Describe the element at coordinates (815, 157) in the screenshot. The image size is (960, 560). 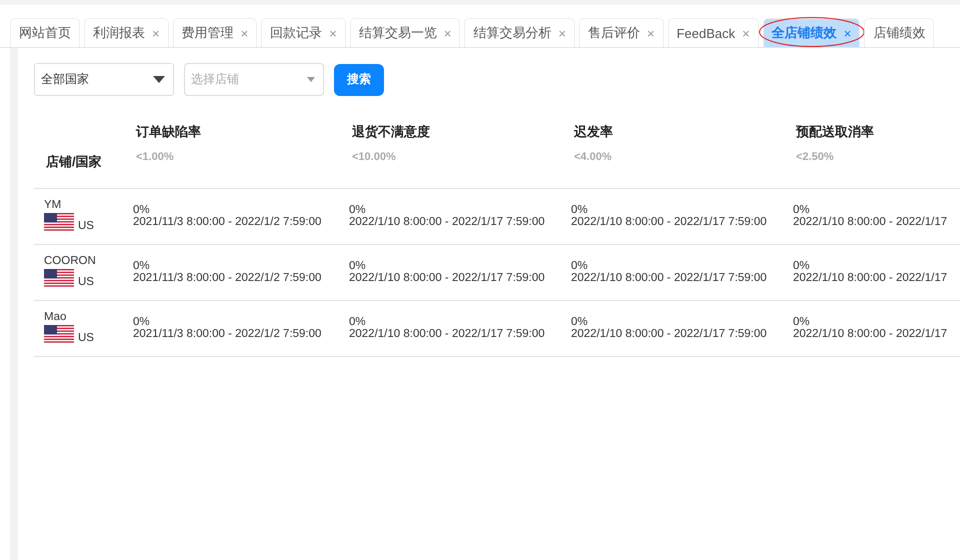
I see `threshold-label: <2.50%` at that location.